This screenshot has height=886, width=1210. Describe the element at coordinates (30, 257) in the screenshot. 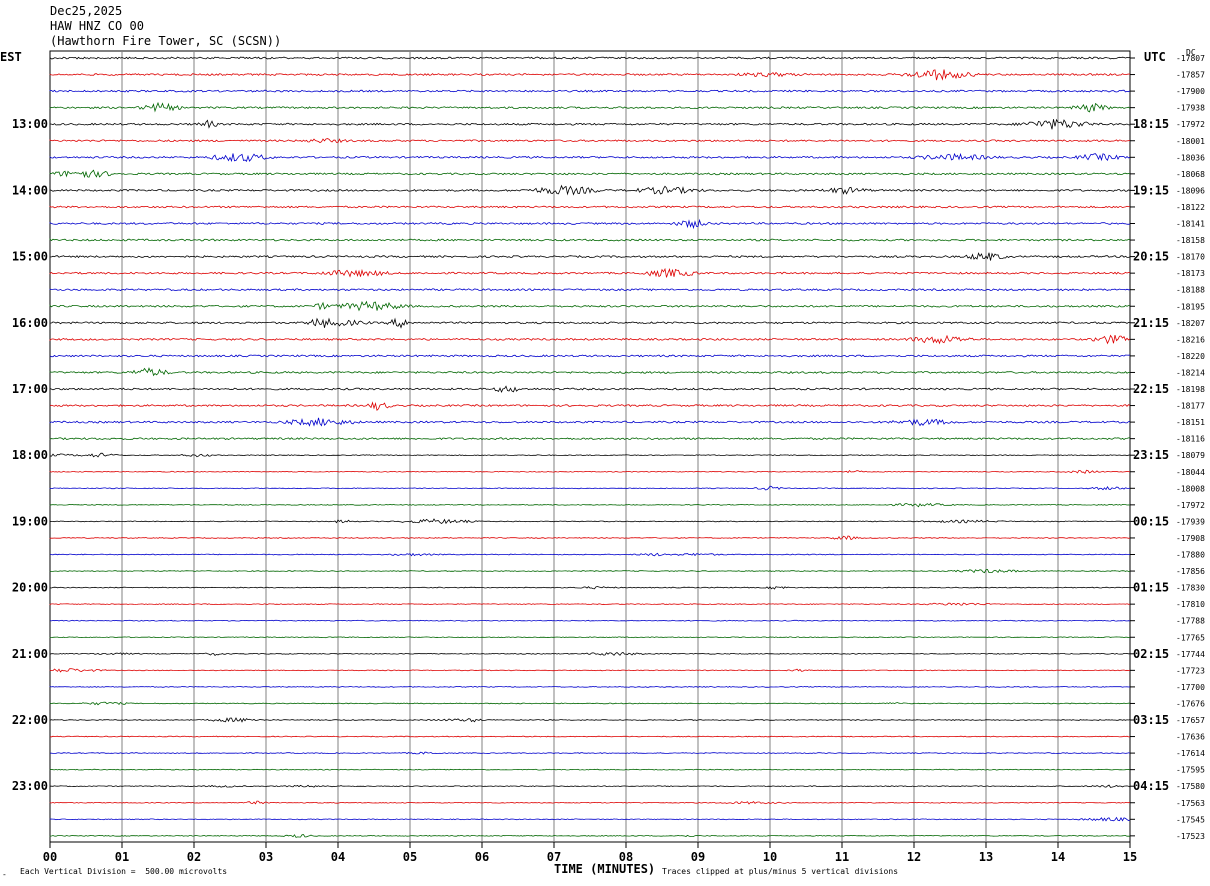

I see `left-hour-label: 15:00` at that location.